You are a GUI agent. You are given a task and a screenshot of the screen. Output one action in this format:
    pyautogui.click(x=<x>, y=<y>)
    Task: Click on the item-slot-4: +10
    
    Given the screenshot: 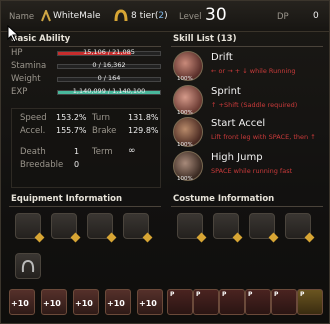 What is the action you would take?
    pyautogui.click(x=118, y=302)
    